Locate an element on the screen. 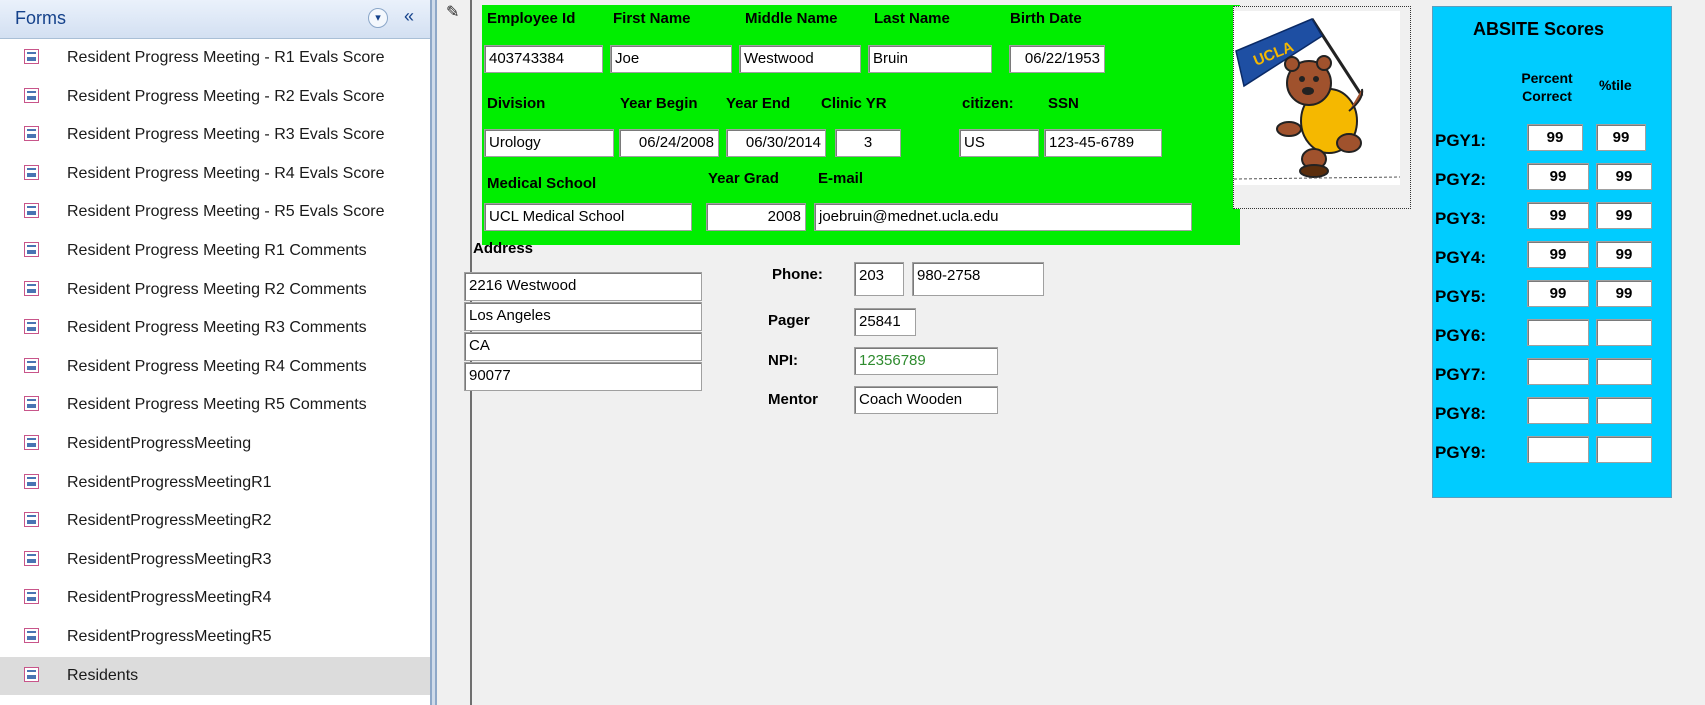 The image size is (1705, 705). pgy-row-label: PGY9: is located at coordinates (1461, 452).